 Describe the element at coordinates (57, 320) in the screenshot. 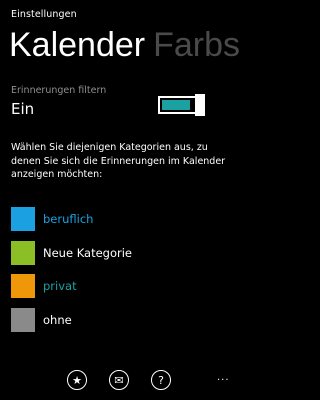

I see `category-label: ohne` at that location.